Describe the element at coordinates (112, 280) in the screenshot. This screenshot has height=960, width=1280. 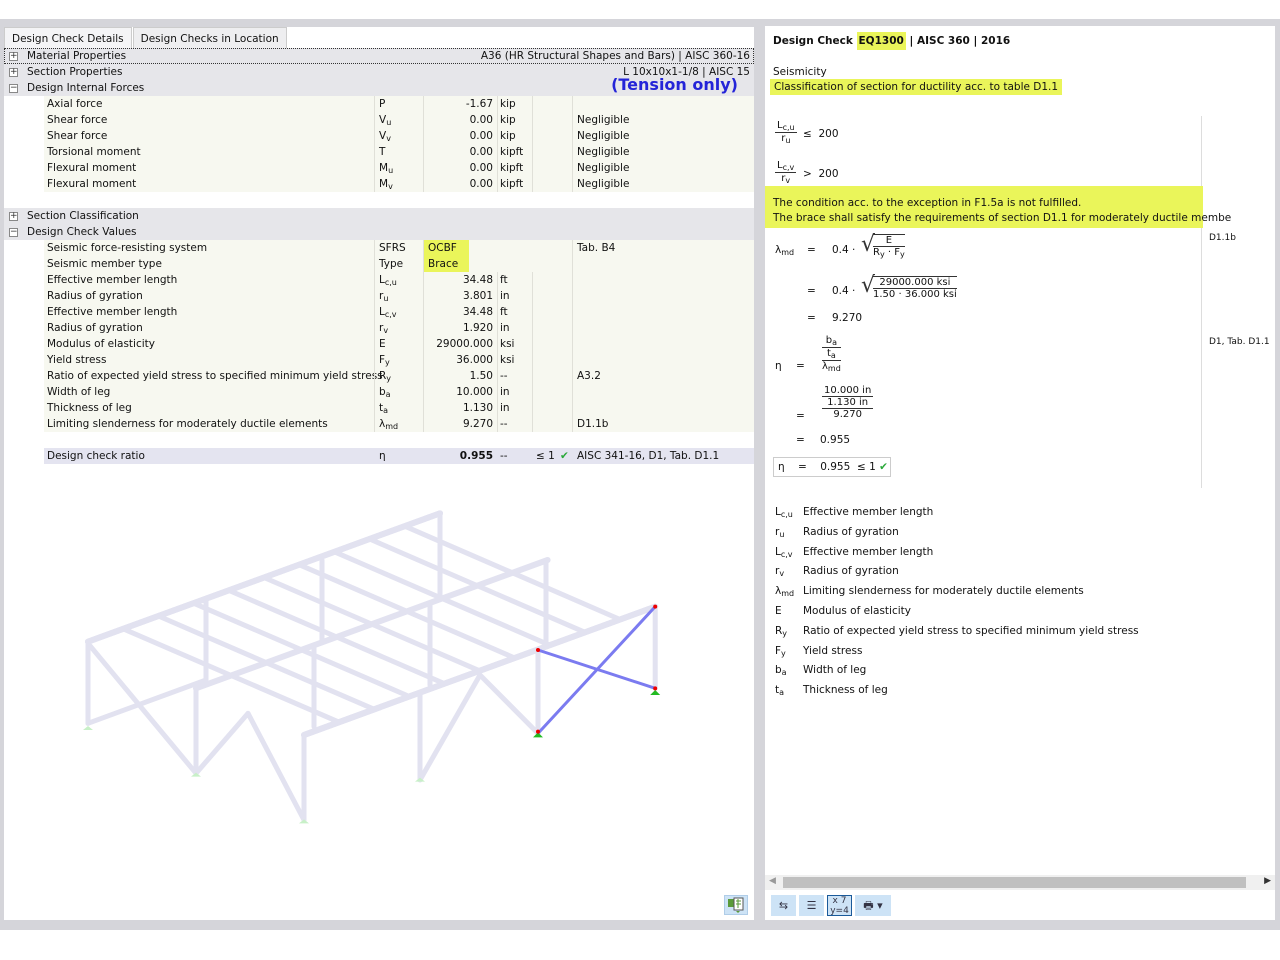
I see `row-name: Effective member length` at that location.